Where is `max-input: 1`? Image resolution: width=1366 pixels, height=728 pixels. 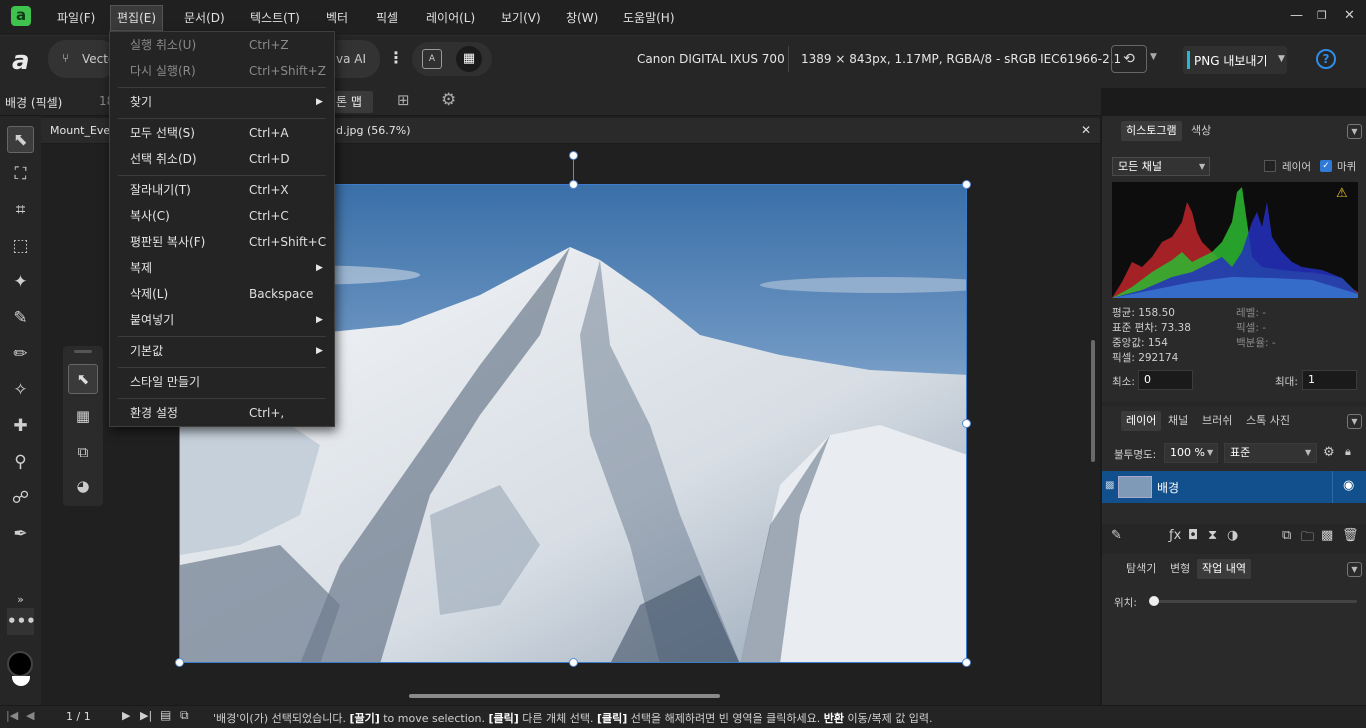
max-input: 1 is located at coordinates (1329, 380).